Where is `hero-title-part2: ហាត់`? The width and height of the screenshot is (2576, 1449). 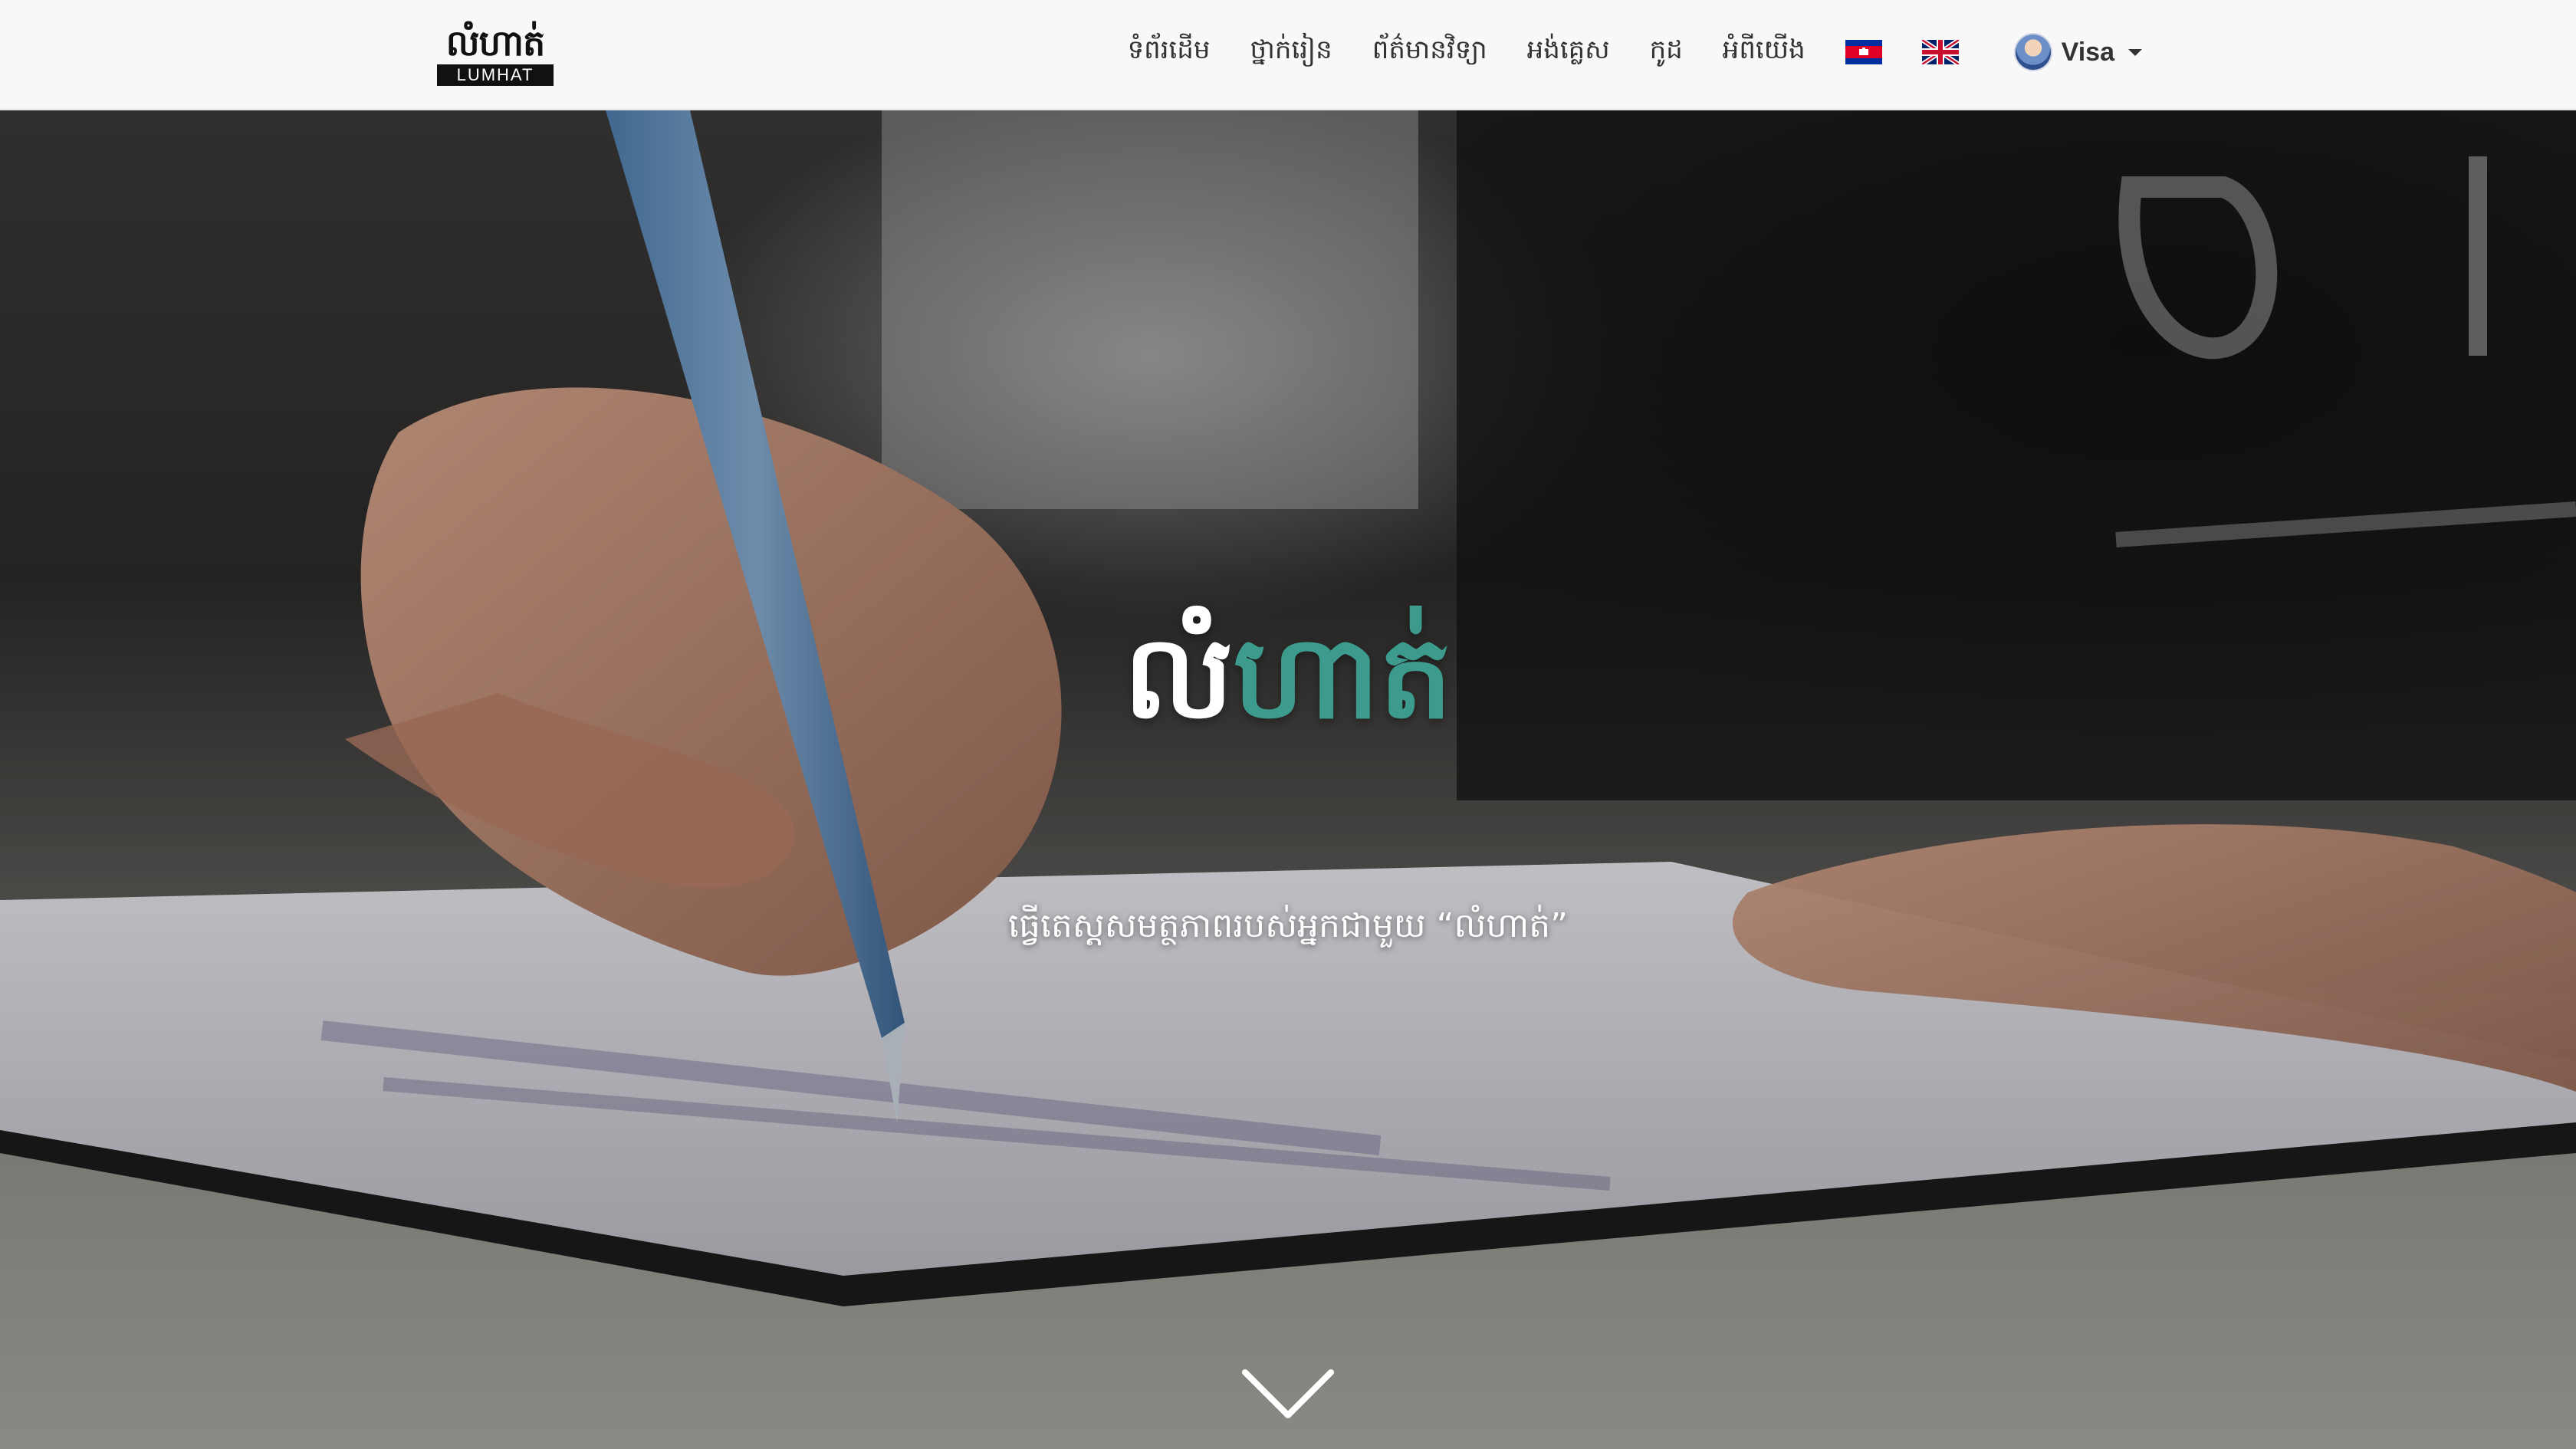 hero-title-part2: ហាត់ is located at coordinates (1343, 677).